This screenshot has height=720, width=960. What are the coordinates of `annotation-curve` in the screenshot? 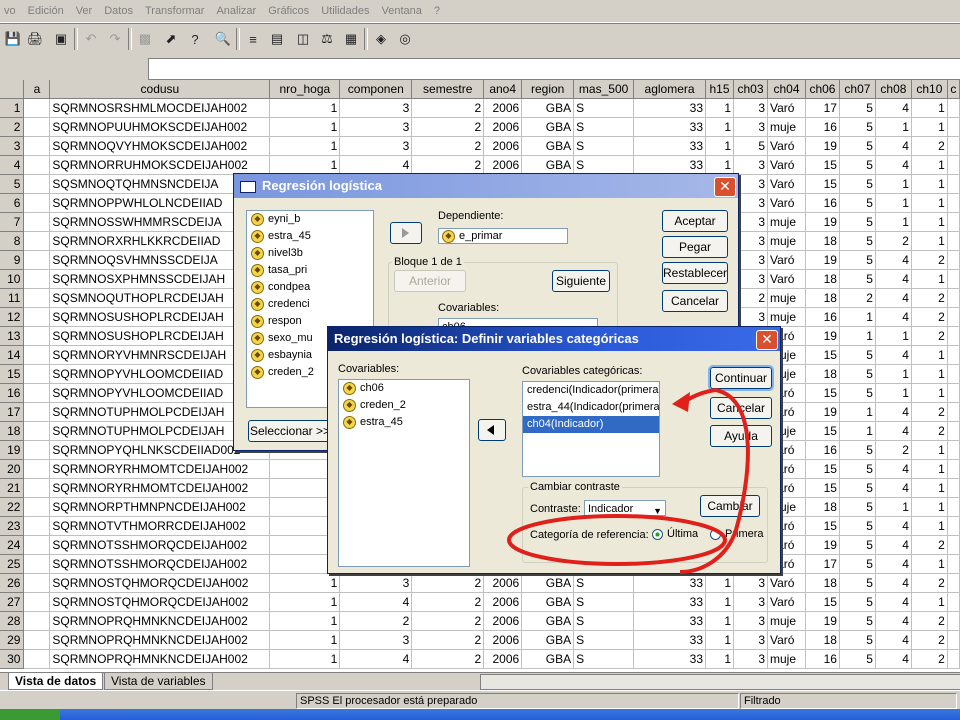 It's located at (714, 481).